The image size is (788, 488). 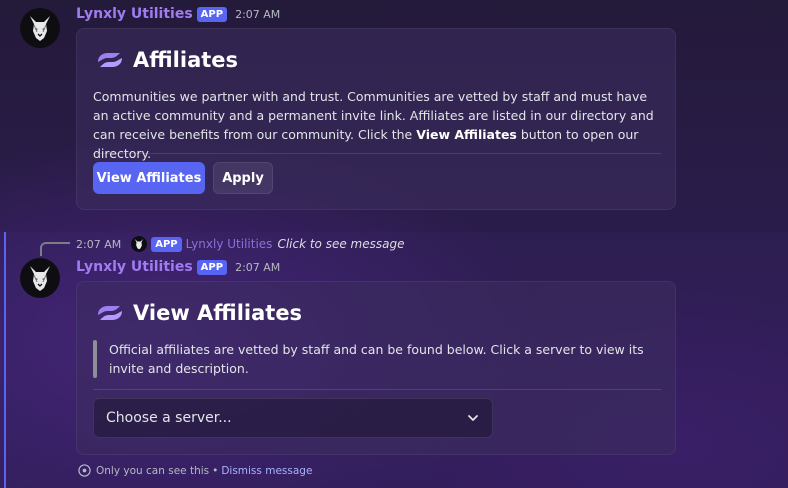 What do you see at coordinates (186, 60) in the screenshot?
I see `embed-title-text: Affiliates` at bounding box center [186, 60].